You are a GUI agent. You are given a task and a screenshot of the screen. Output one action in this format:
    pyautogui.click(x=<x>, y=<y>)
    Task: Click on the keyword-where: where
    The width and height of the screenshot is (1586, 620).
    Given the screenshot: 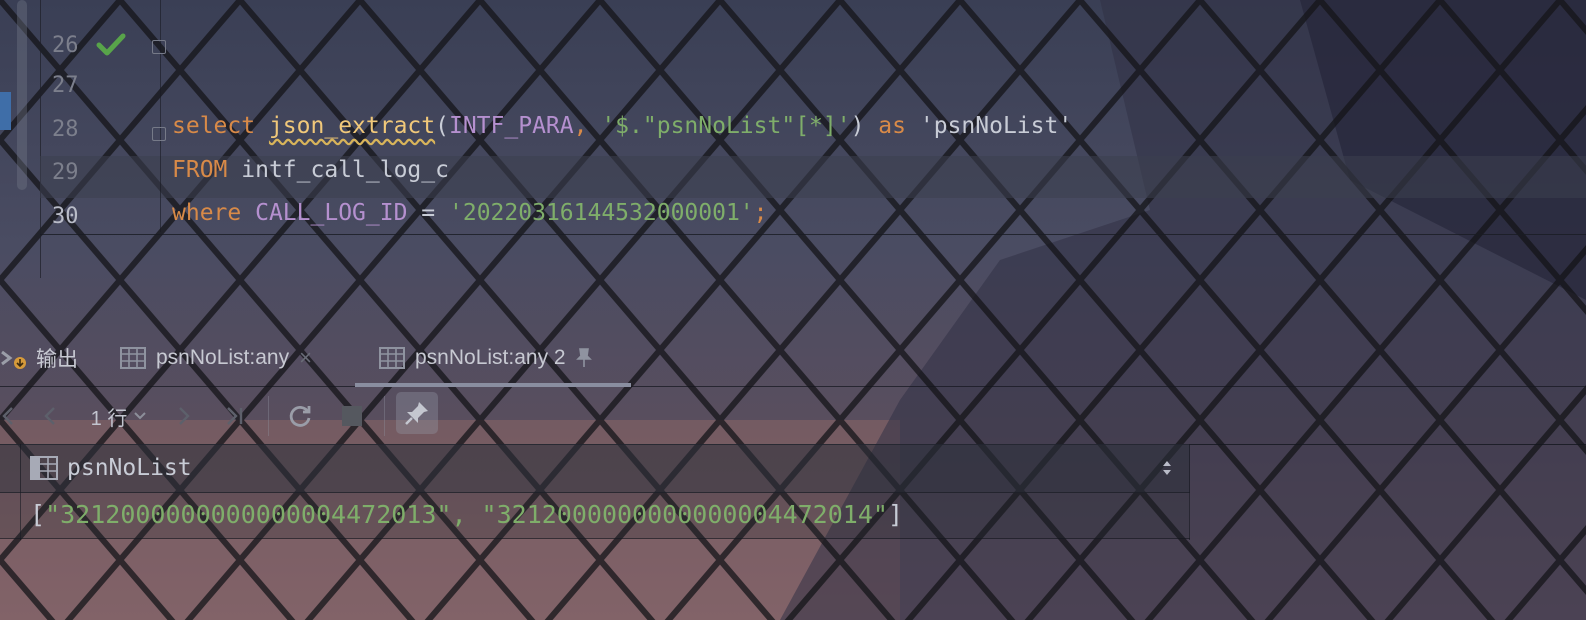 What is the action you would take?
    pyautogui.click(x=207, y=213)
    